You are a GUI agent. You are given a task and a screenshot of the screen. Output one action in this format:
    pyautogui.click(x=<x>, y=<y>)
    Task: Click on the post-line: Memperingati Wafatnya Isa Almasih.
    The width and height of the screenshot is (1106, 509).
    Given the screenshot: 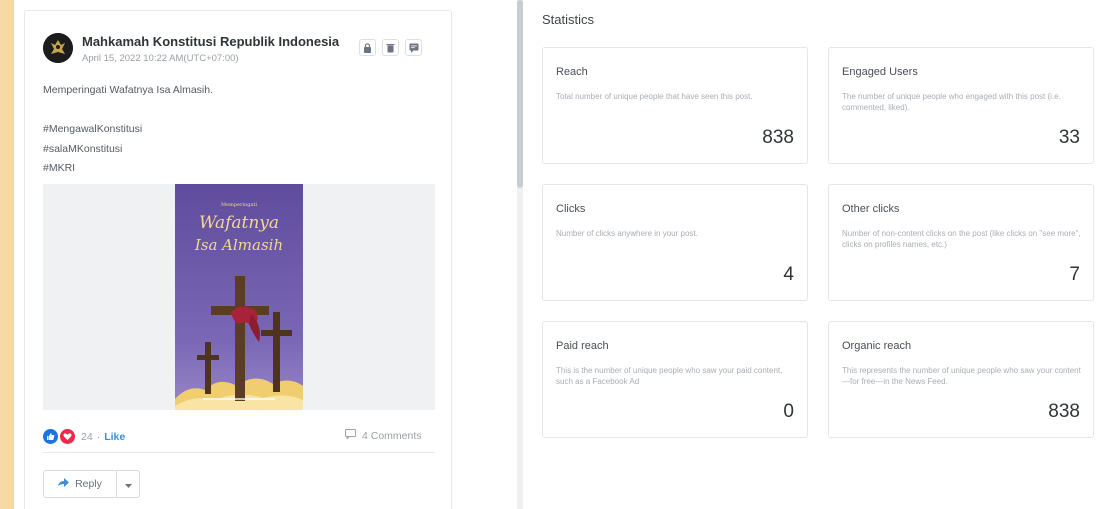 What is the action you would take?
    pyautogui.click(x=128, y=90)
    